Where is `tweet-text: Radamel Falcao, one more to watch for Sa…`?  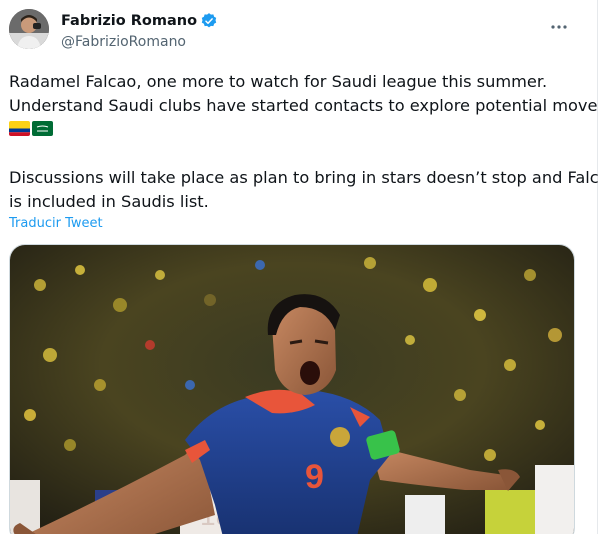 tweet-text: Radamel Falcao, one more to watch for Sa… is located at coordinates (303, 104).